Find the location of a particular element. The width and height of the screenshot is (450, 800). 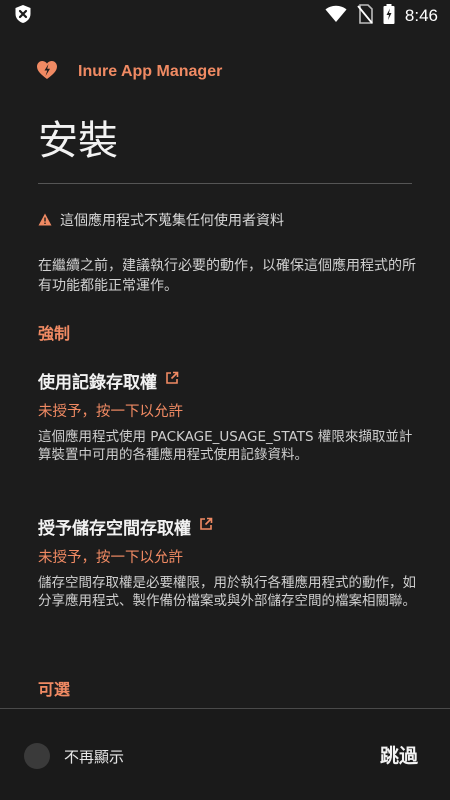

status-bar: 8:46 is located at coordinates (225, 16).